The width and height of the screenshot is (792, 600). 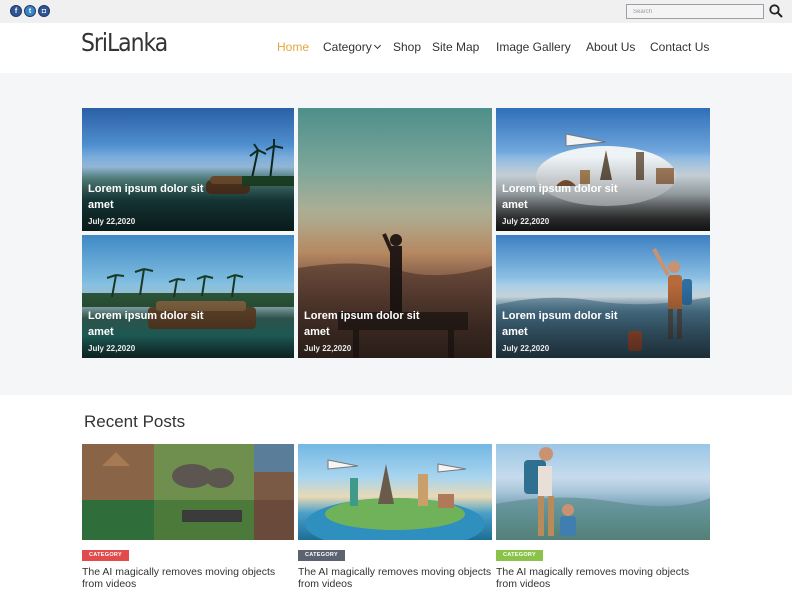 I want to click on nav-contact-us-label: Contact Us, so click(x=680, y=47).